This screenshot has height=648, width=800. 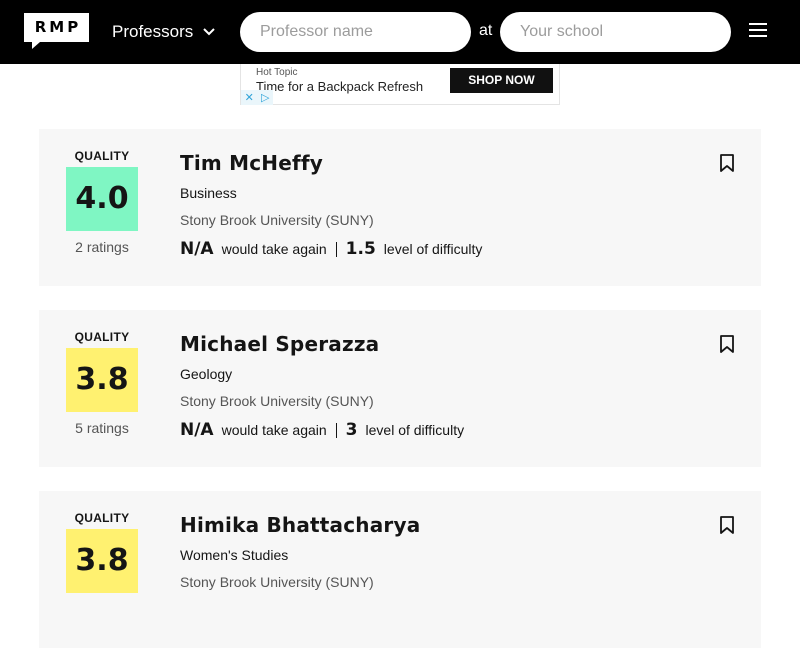 What do you see at coordinates (56, 27) in the screenshot?
I see `logo-text: RMP` at bounding box center [56, 27].